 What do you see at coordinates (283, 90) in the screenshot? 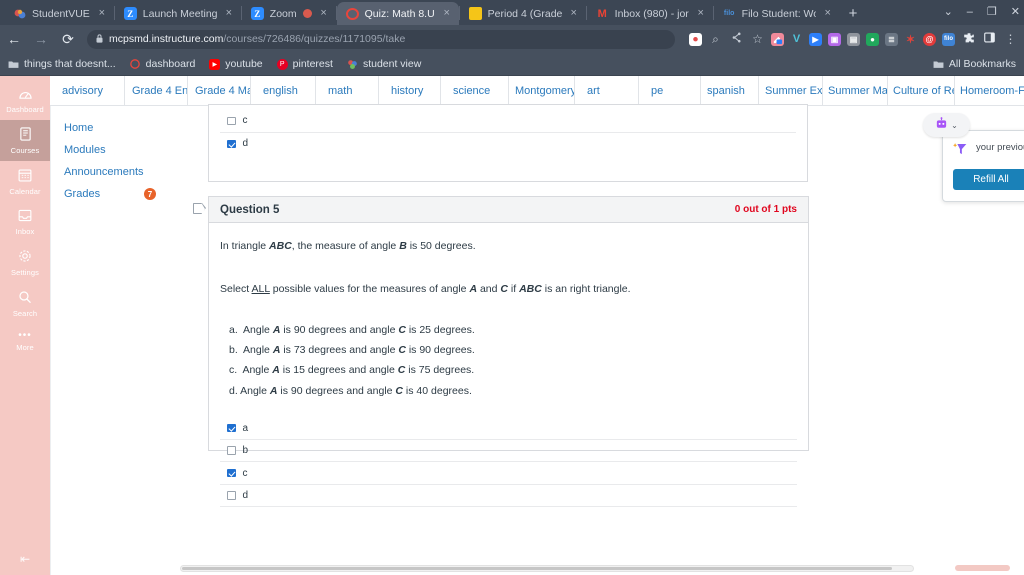
I see `course-tab-english: english` at bounding box center [283, 90].